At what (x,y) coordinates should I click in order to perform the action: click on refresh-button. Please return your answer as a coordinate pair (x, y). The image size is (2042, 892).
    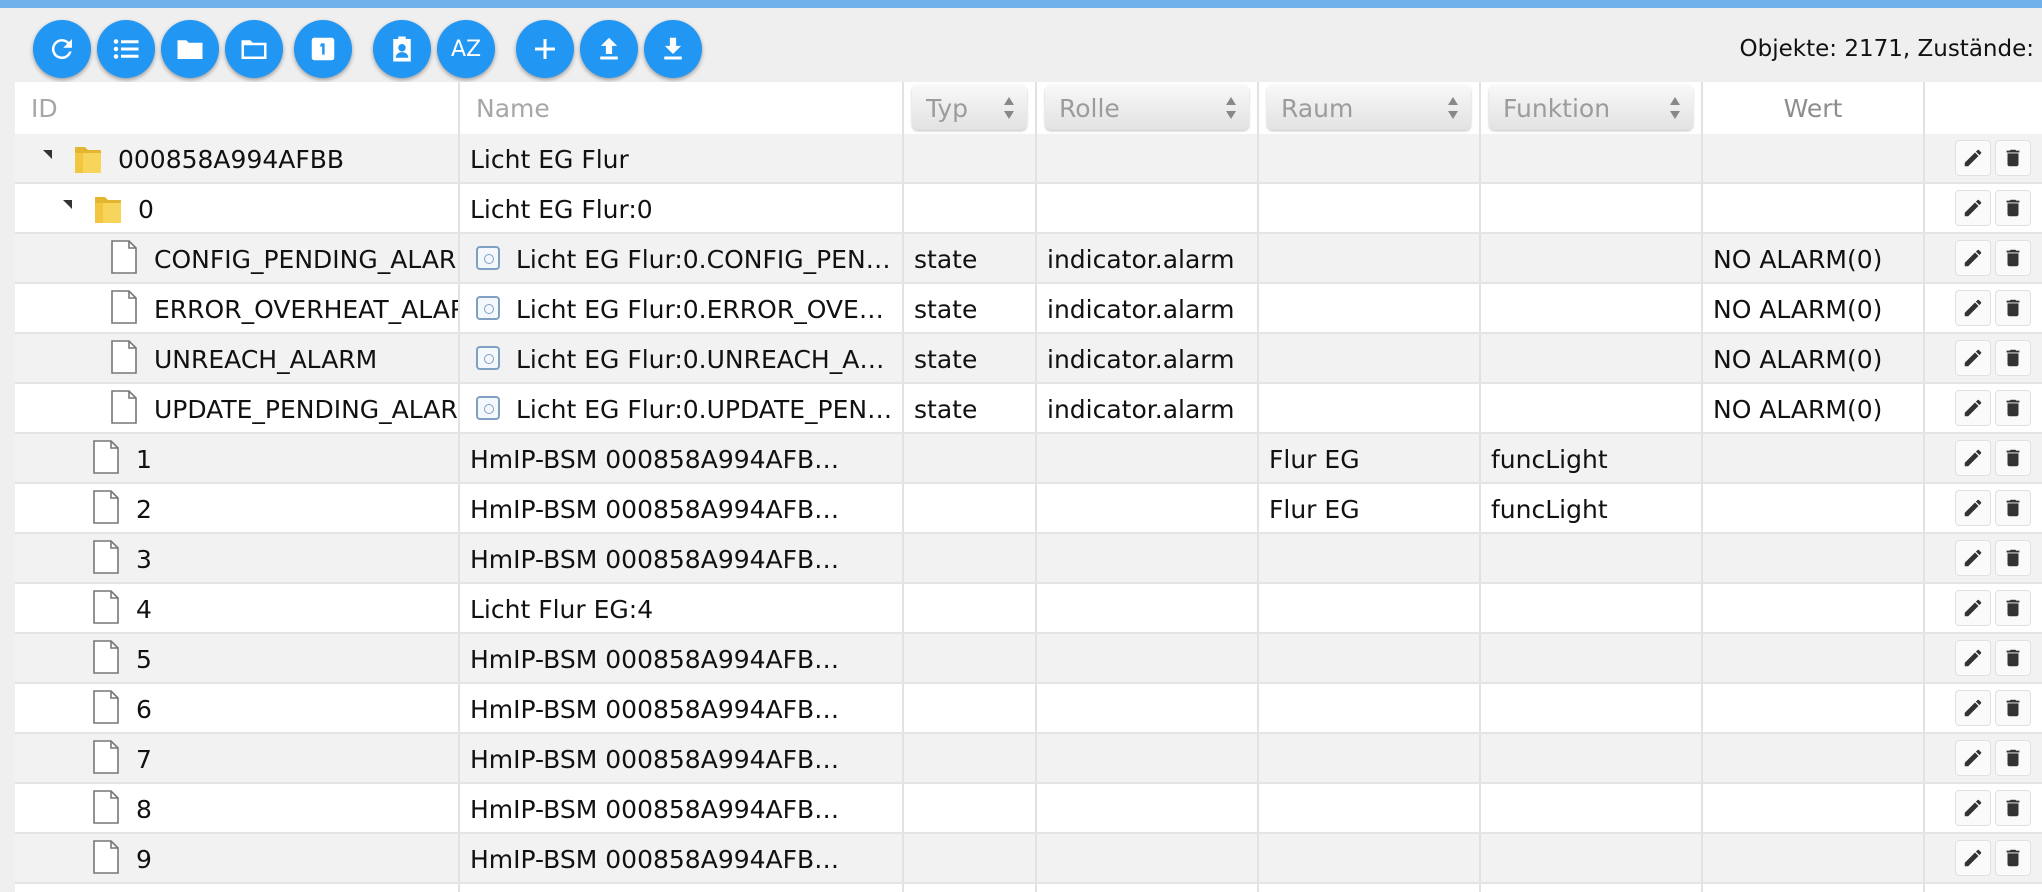
    Looking at the image, I should click on (62, 49).